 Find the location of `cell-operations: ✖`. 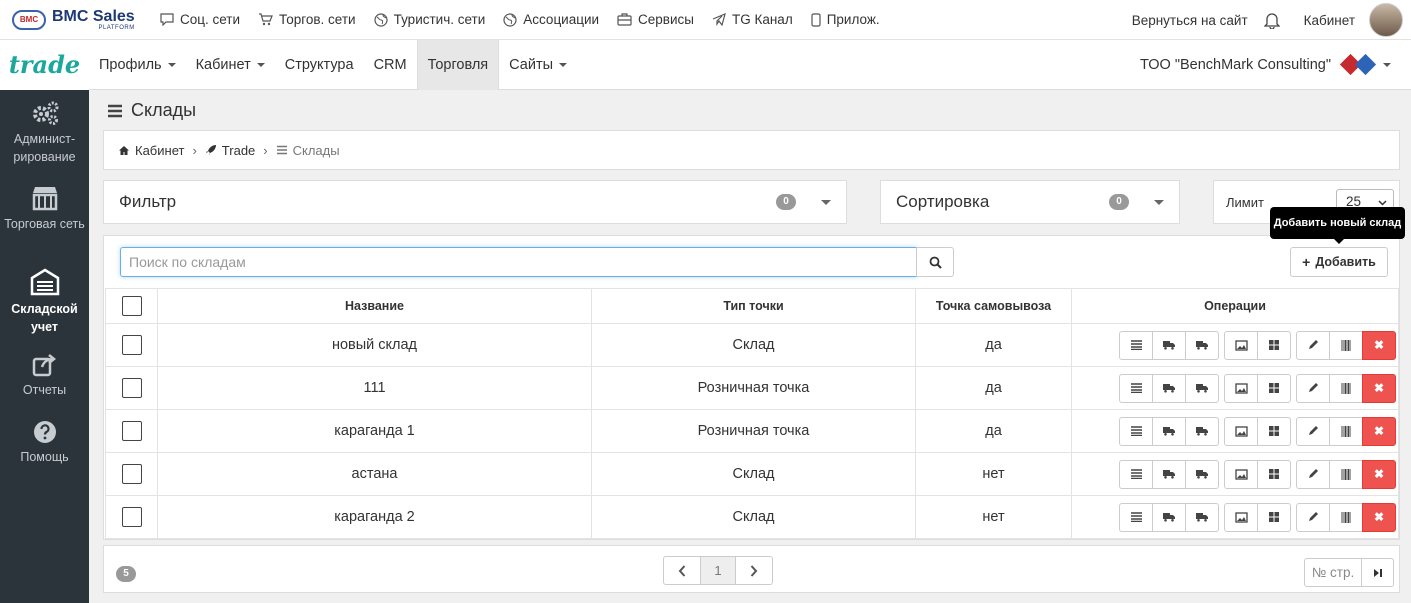

cell-operations: ✖ is located at coordinates (1235, 474).